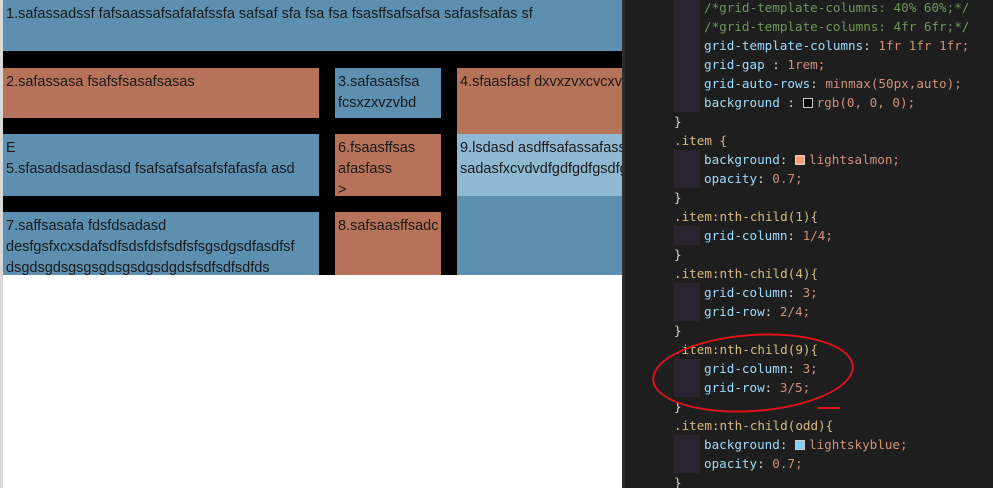  I want to click on code-line: grid-column: 3;, so click(720, 292).